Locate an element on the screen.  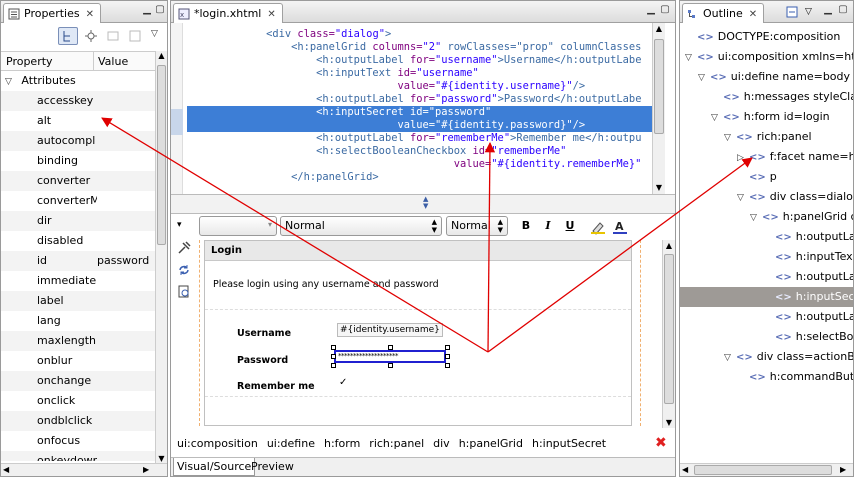
code-line: <h:selectBooleanCheckbox id="rememberMe" is located at coordinates (378, 151).